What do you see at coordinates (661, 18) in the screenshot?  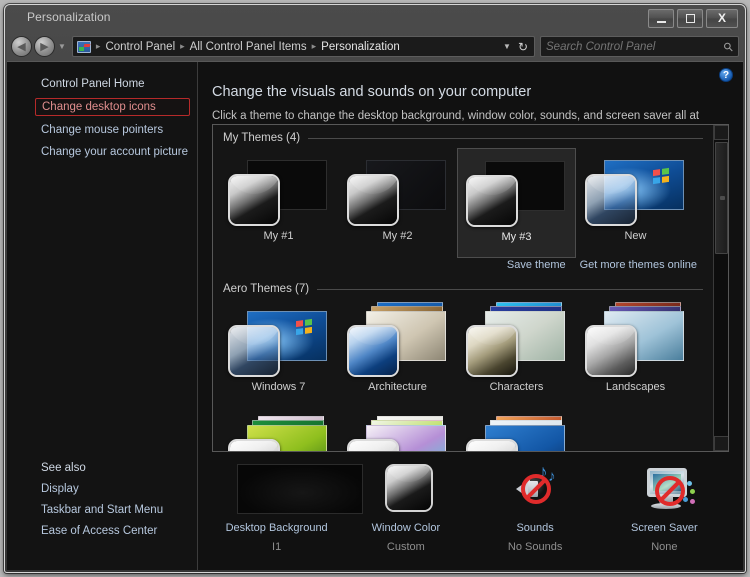 I see `minimize-button` at bounding box center [661, 18].